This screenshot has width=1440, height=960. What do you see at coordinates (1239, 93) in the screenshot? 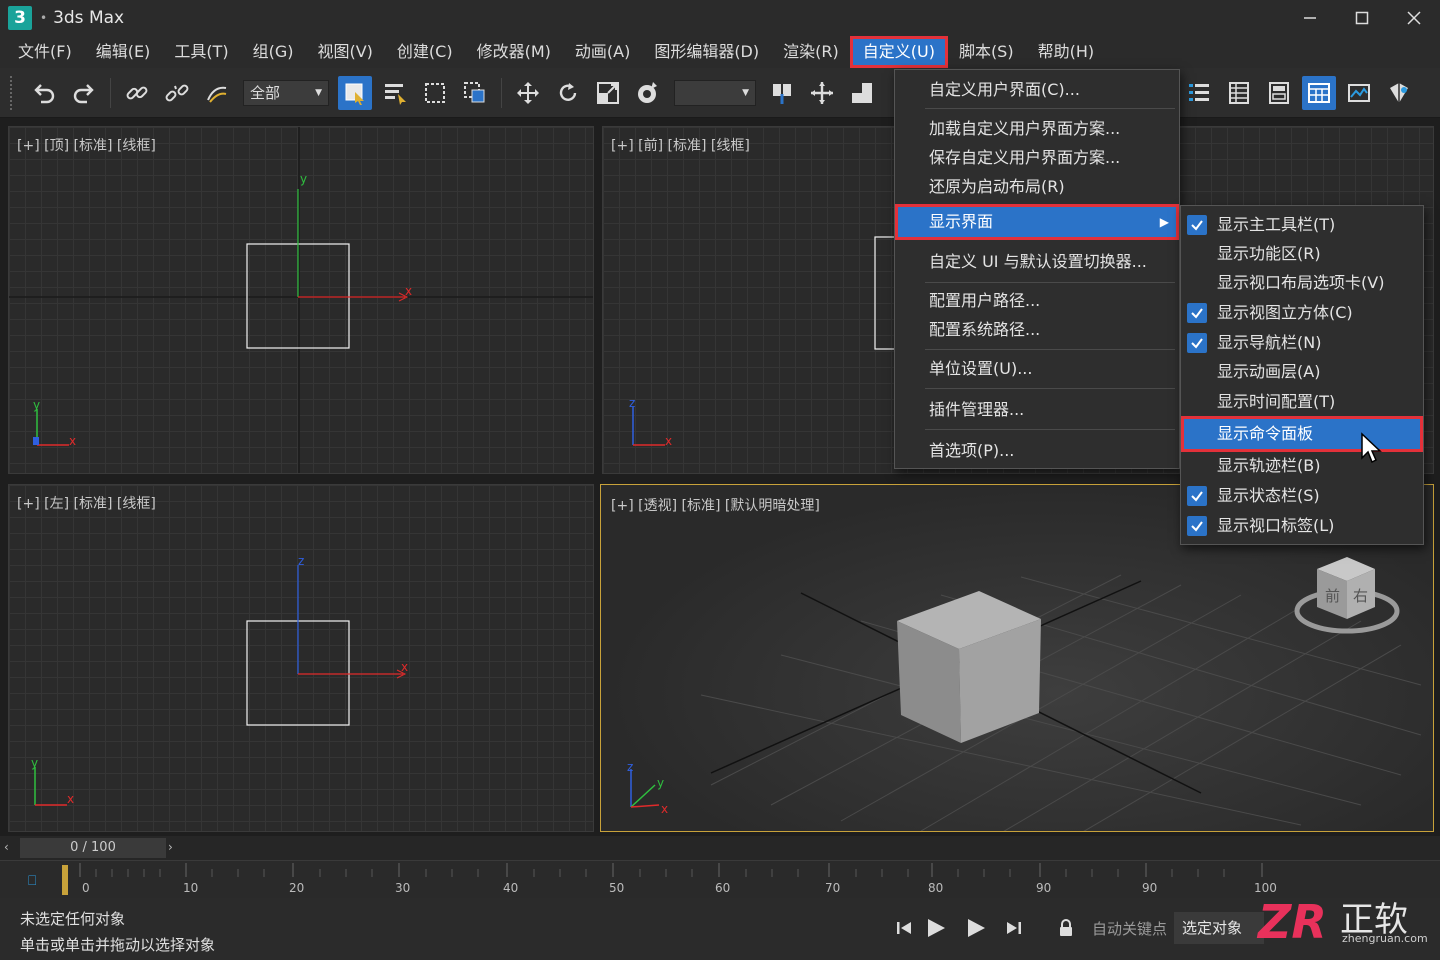
I see `scene-explorer-icon` at bounding box center [1239, 93].